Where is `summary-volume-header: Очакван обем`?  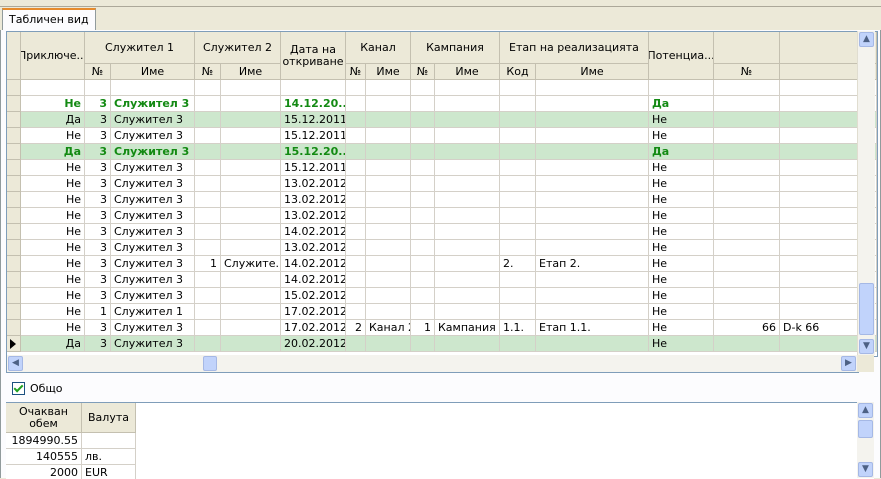 summary-volume-header: Очакван обем is located at coordinates (44, 418).